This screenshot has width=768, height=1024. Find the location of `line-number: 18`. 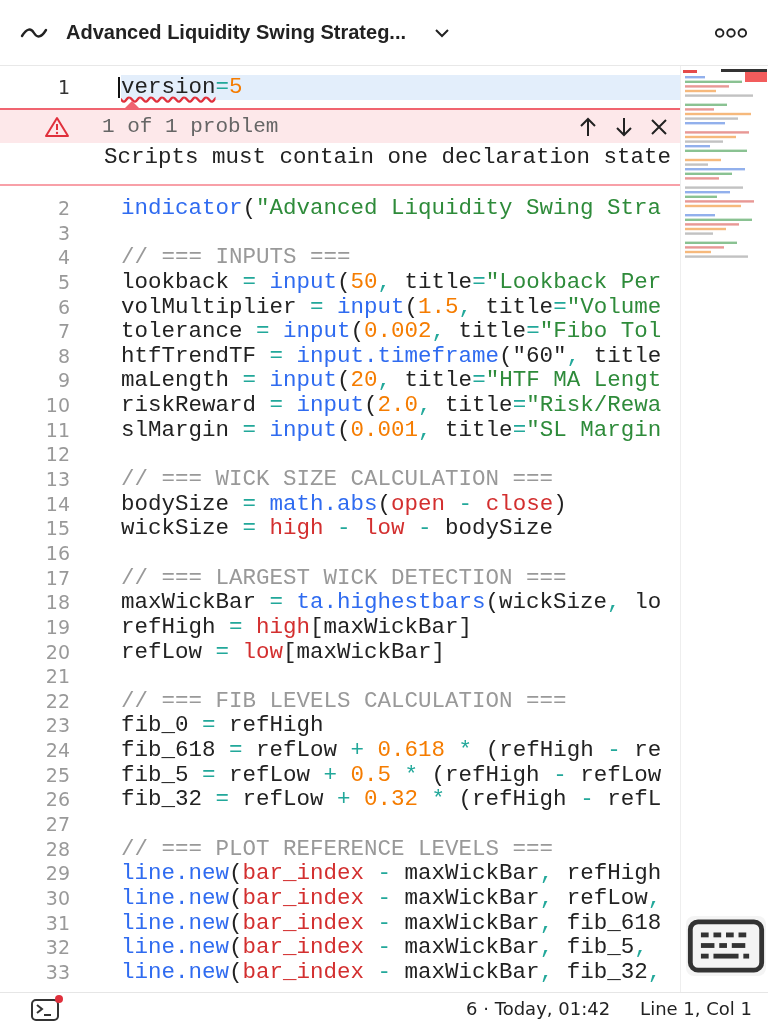

line-number: 18 is located at coordinates (57, 602).